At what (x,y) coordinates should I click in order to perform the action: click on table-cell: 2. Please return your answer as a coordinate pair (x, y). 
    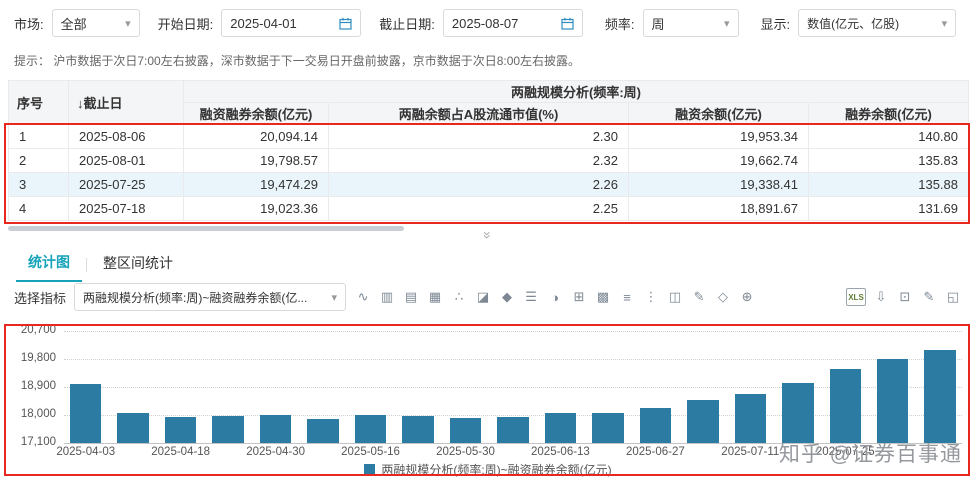
    Looking at the image, I should click on (38, 160).